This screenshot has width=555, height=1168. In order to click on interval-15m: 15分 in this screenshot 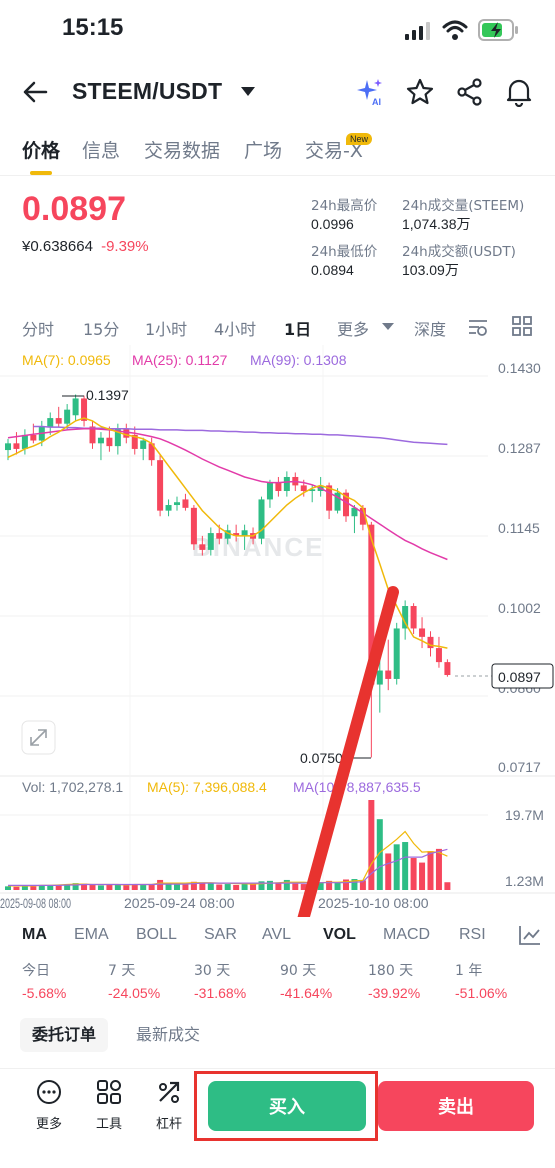, I will do `click(101, 328)`.